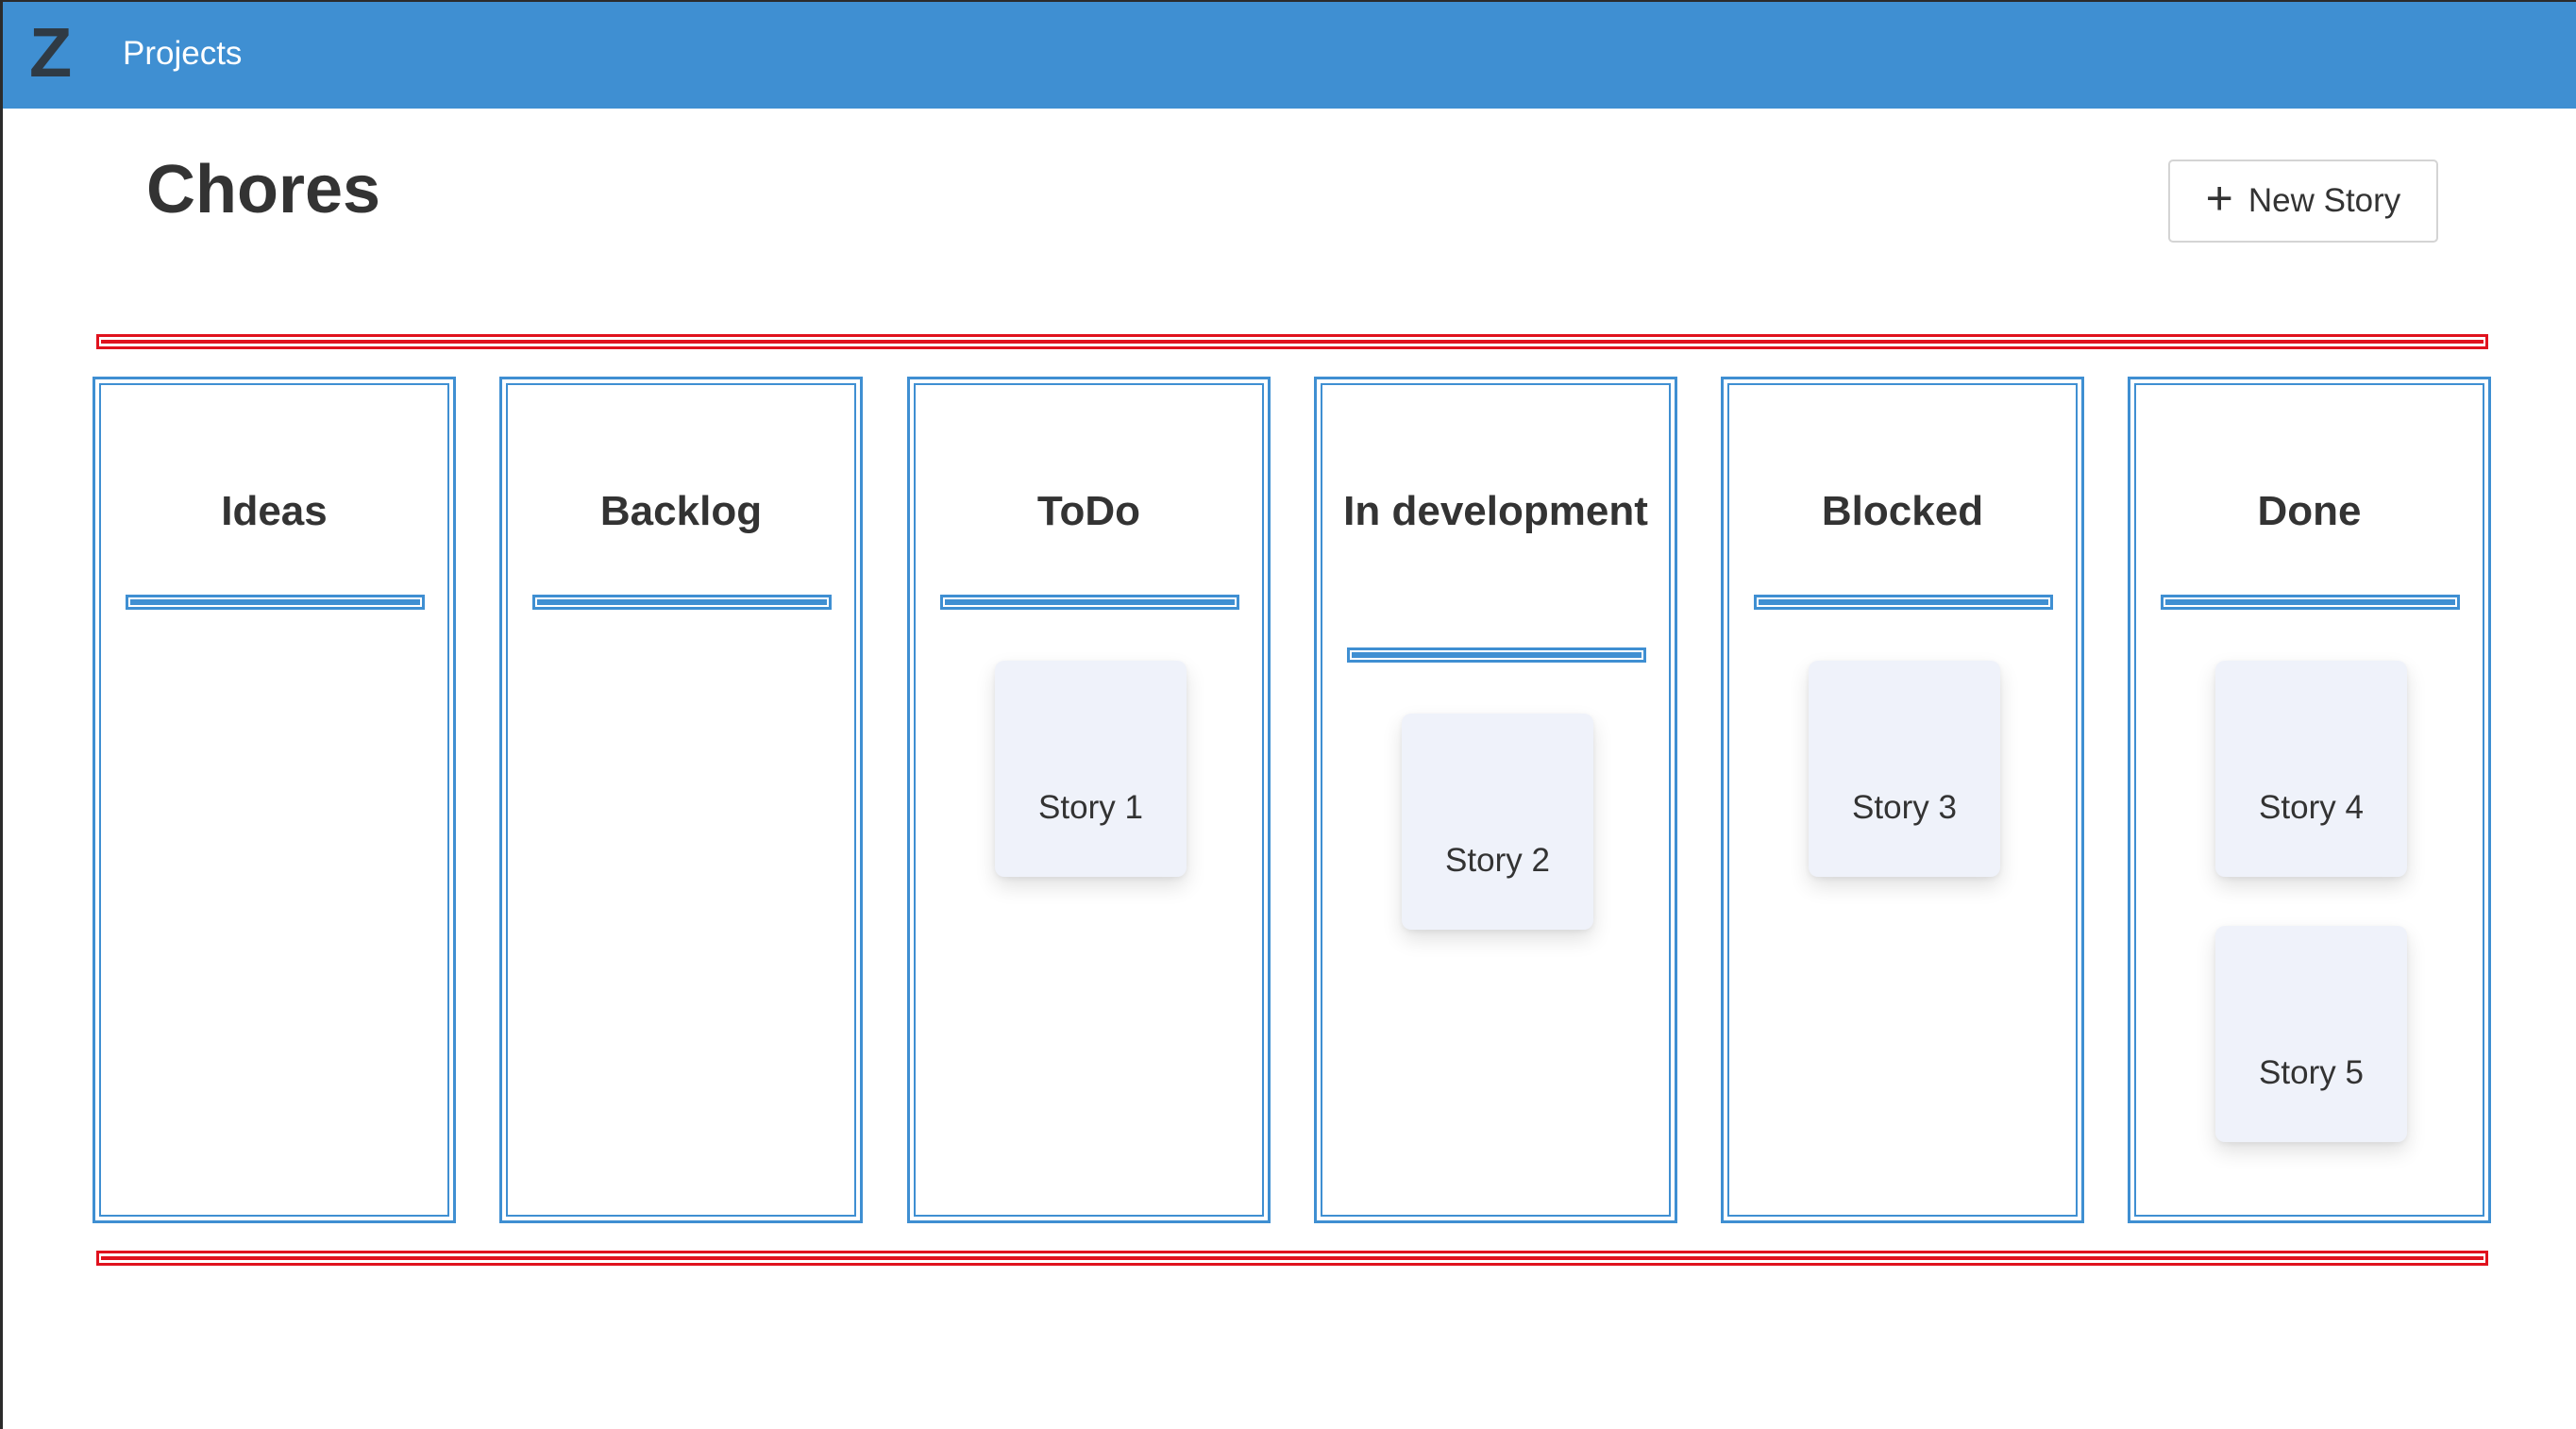 This screenshot has width=2576, height=1429. I want to click on column-blocked: Blocked Story 3, so click(1902, 800).